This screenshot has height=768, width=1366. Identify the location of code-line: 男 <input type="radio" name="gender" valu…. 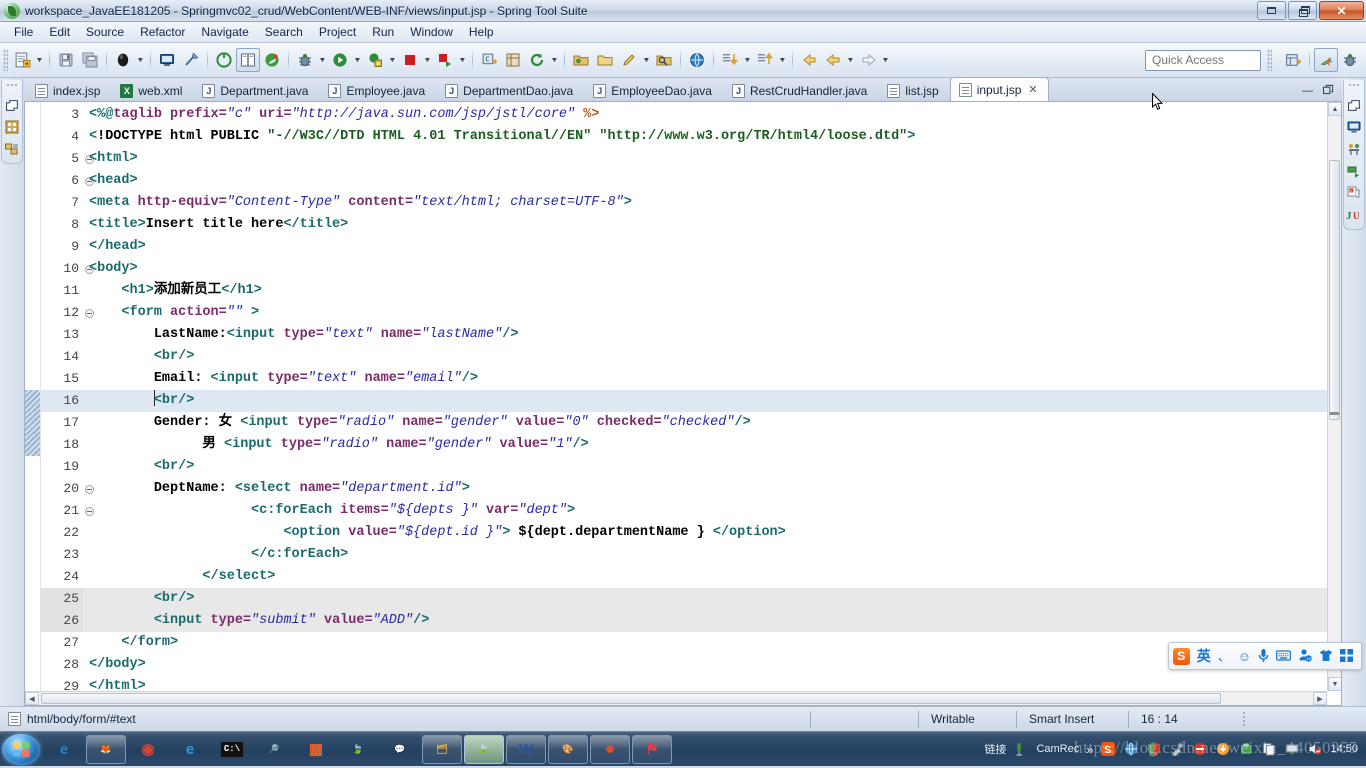
(712, 445).